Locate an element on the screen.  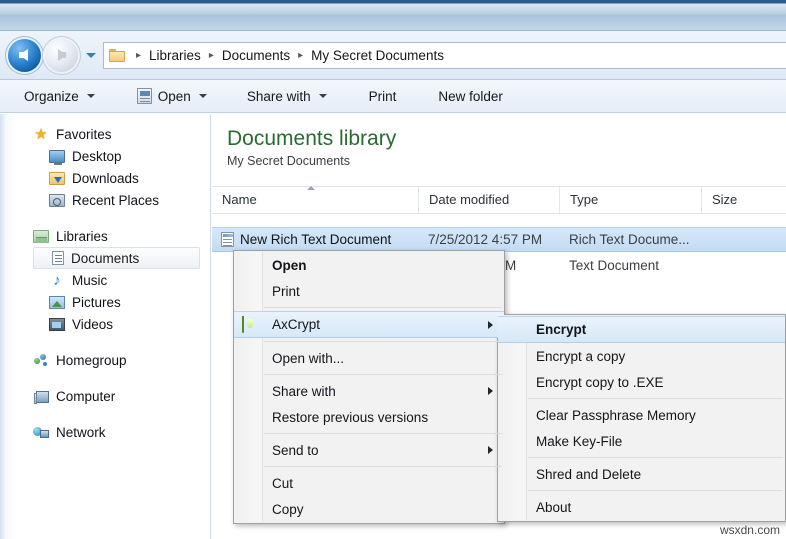
sidebar-group-favorites: ★ Favorites is located at coordinates (105, 134).